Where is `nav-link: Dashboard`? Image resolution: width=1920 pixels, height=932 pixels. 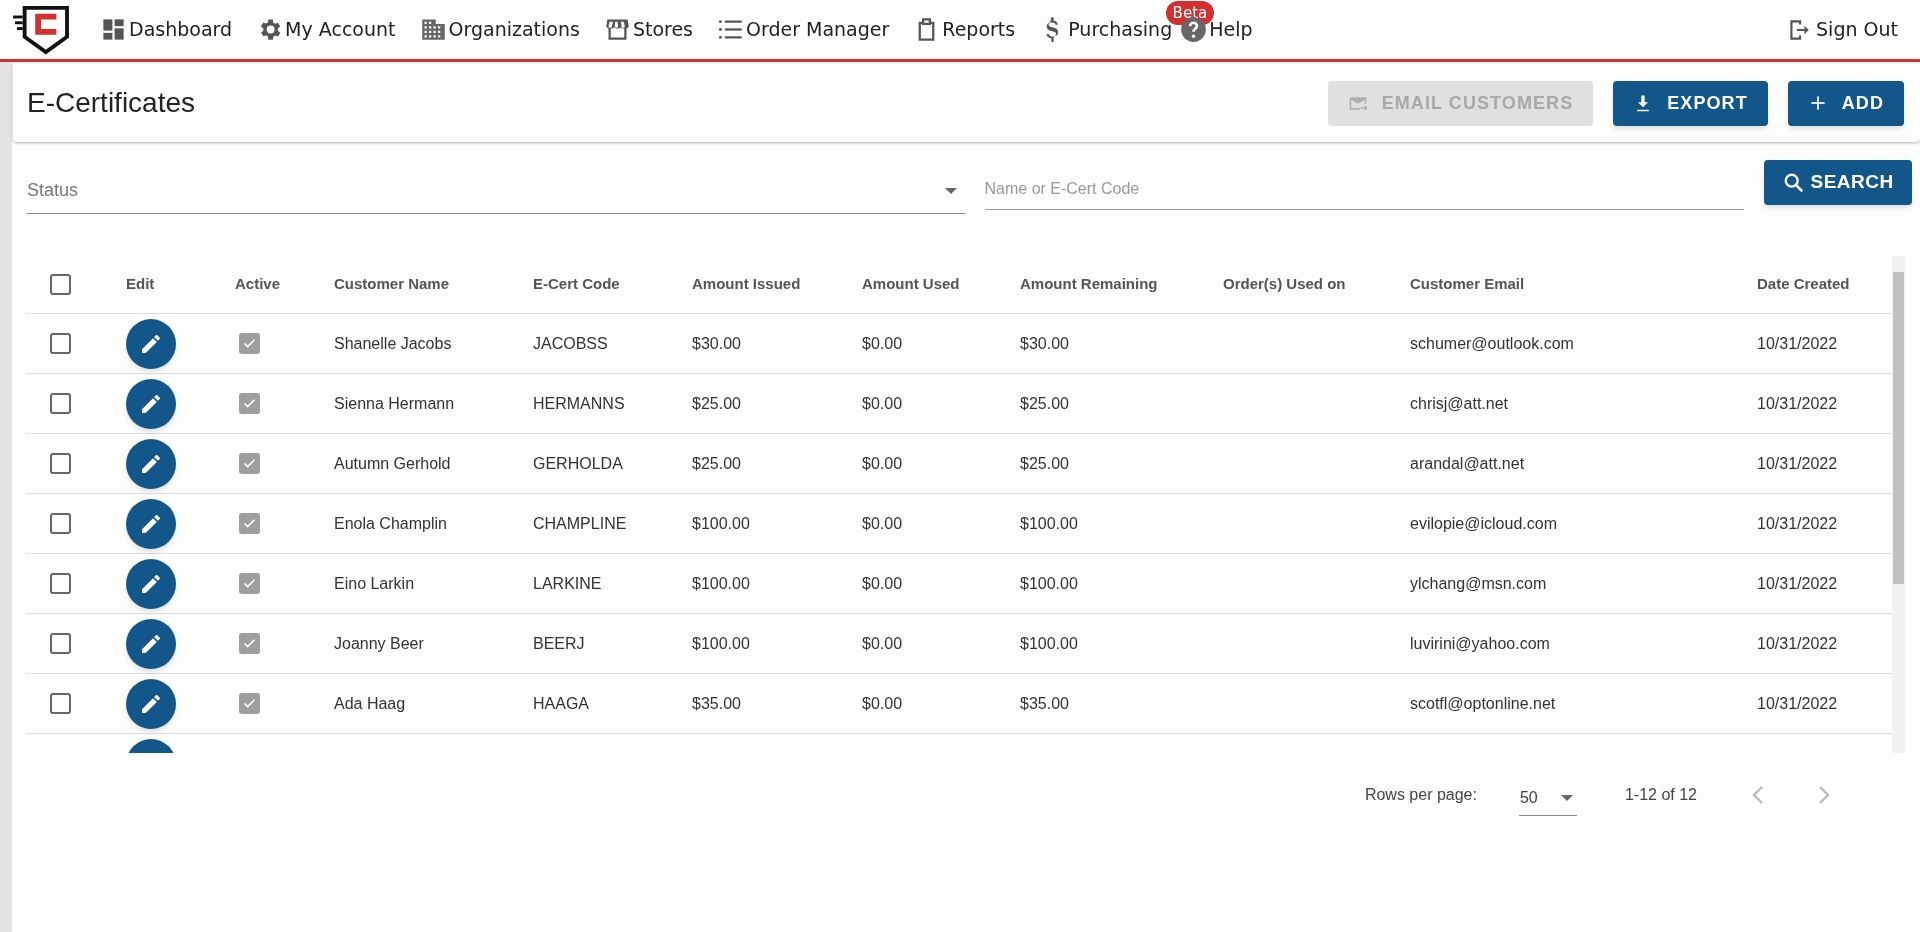 nav-link: Dashboard is located at coordinates (166, 29).